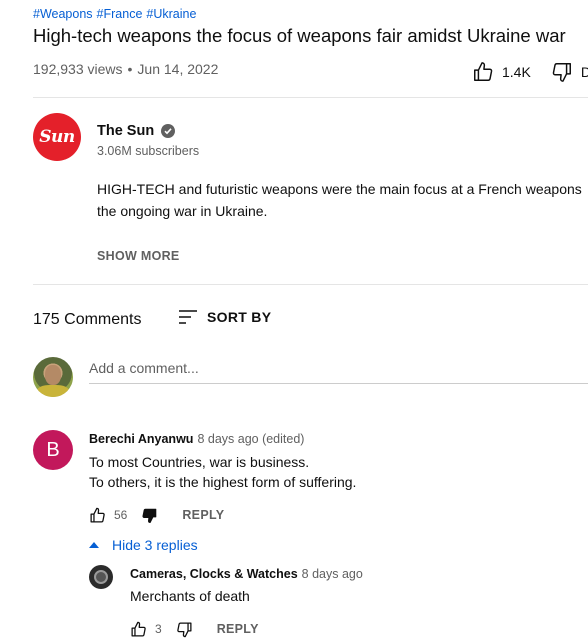 This screenshot has width=588, height=640. I want to click on comment-count: 175 Comments, so click(87, 319).